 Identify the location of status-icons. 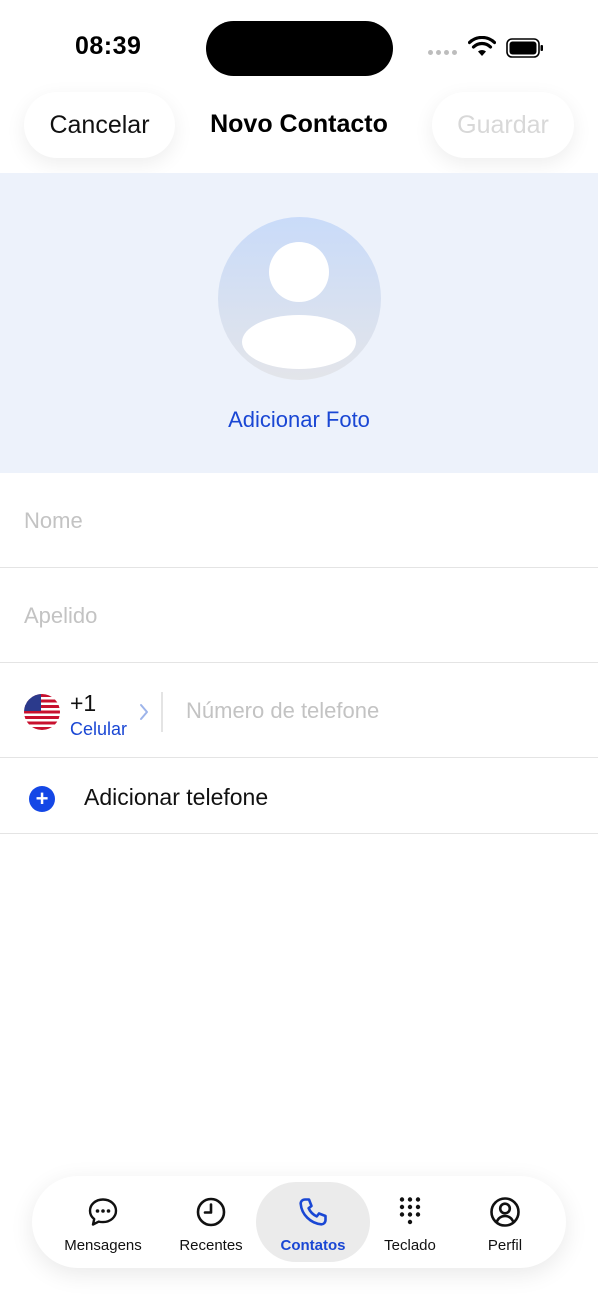
(488, 48).